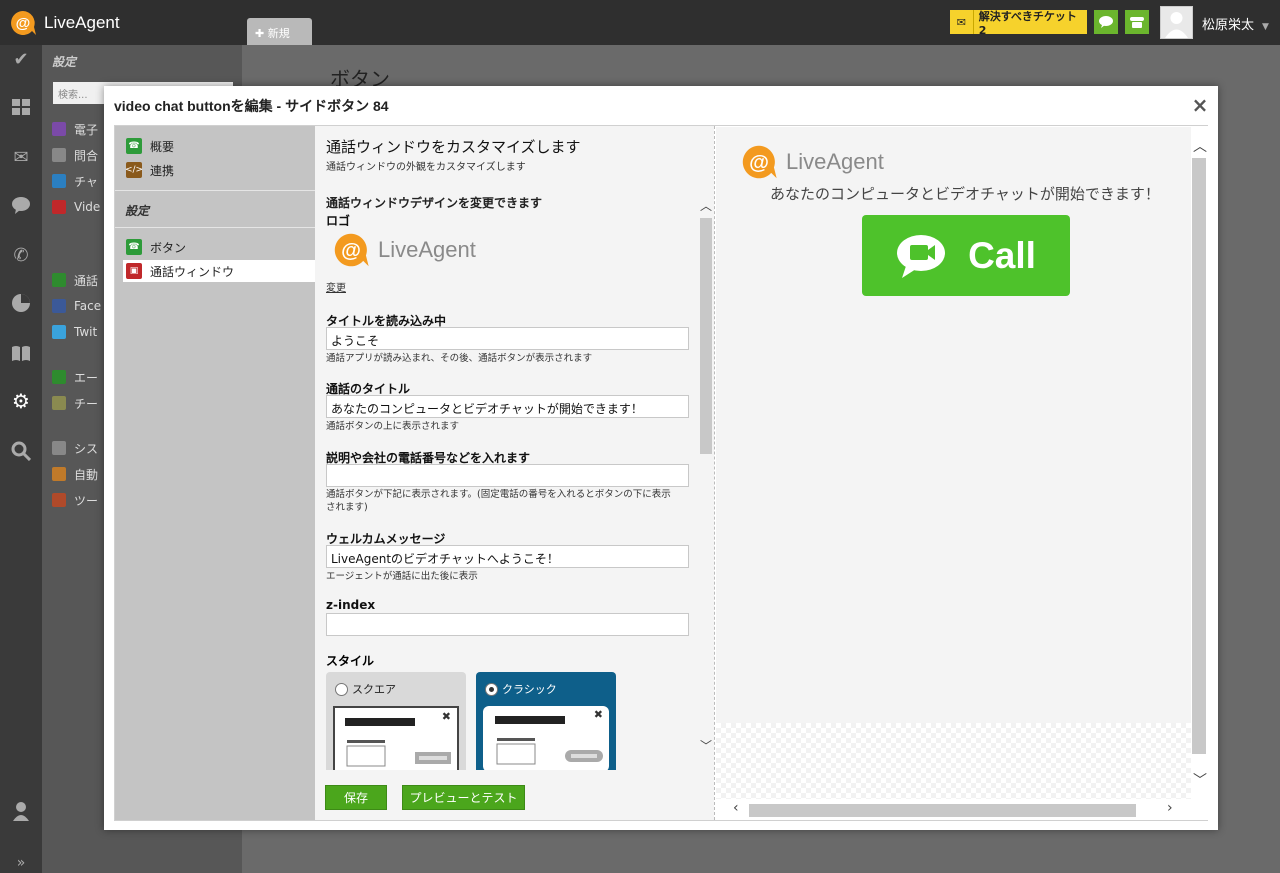 The width and height of the screenshot is (1280, 873). I want to click on style-option-classic: クラシック ✖, so click(546, 722).